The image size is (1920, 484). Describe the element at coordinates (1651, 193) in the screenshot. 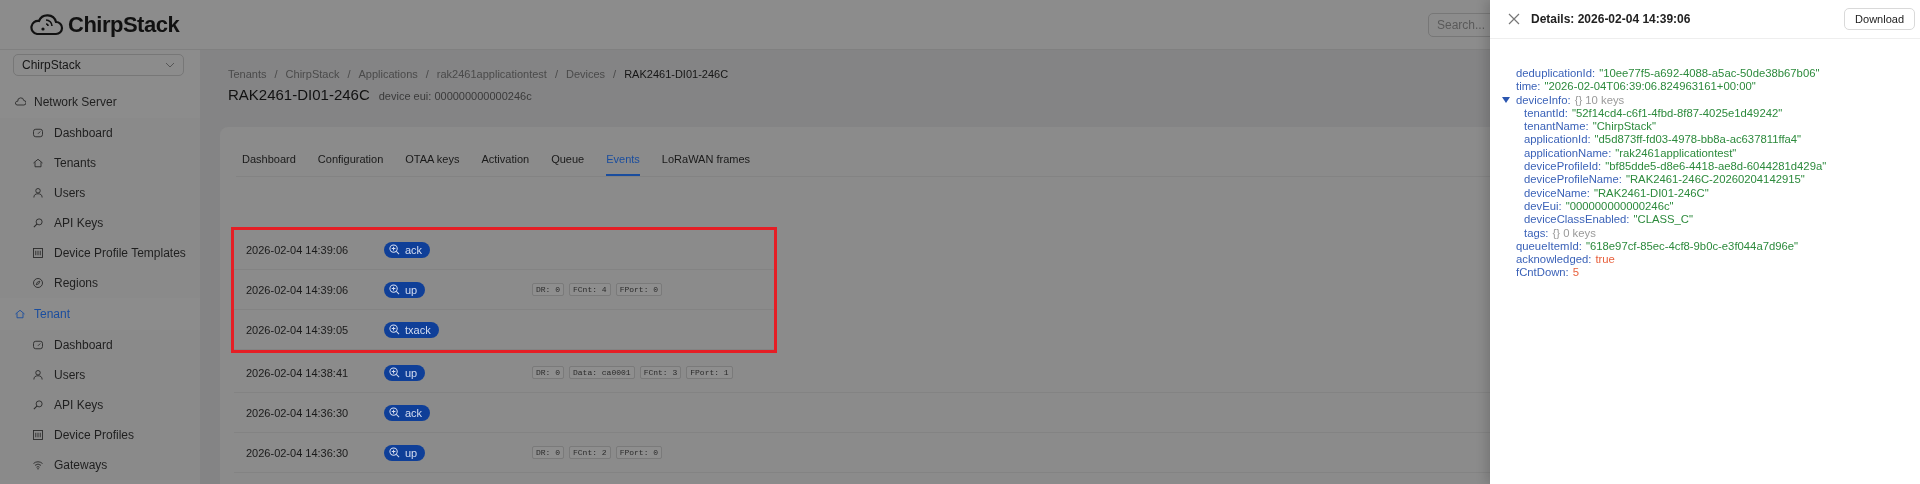

I see `json-value: "RAK2461-DI01-246C"` at that location.